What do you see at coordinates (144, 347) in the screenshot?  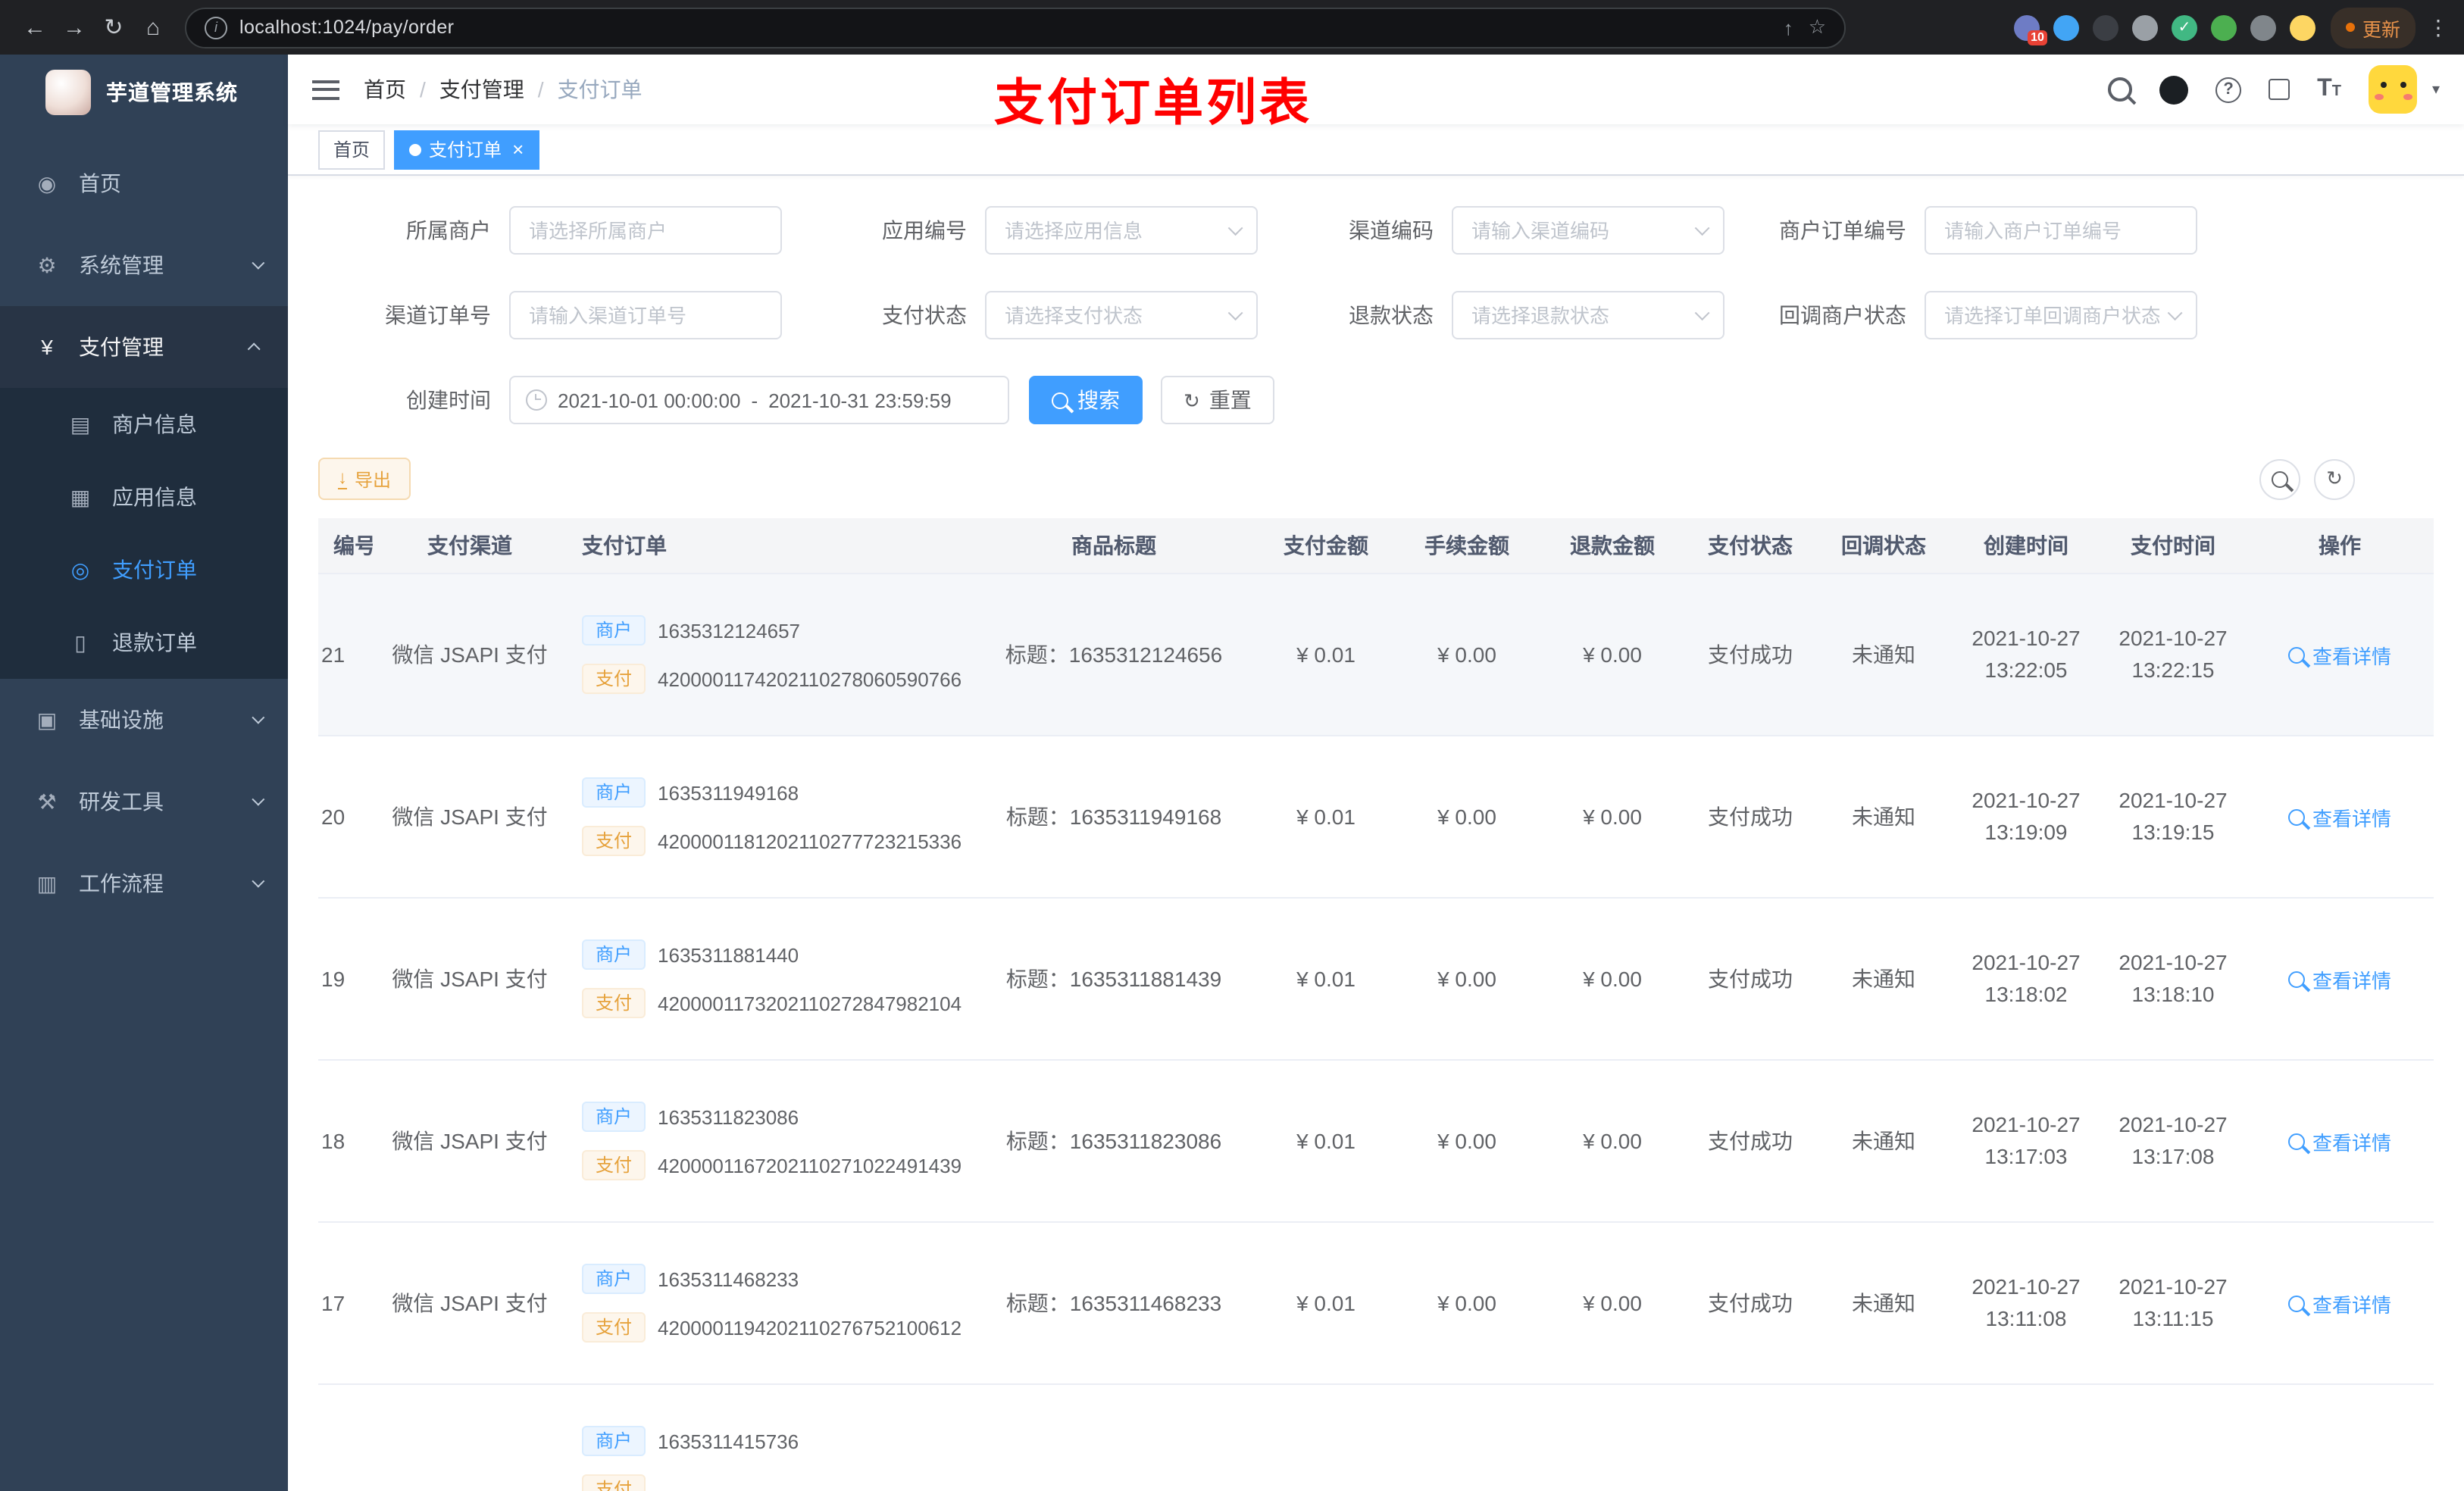 I see `sidebar-item-payment: ¥ 支付管理` at bounding box center [144, 347].